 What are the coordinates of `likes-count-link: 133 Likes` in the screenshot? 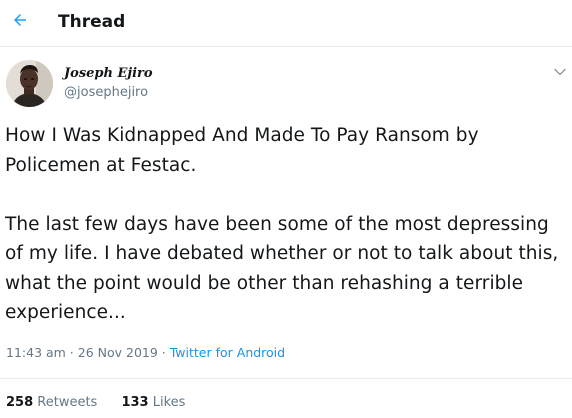 It's located at (153, 403).